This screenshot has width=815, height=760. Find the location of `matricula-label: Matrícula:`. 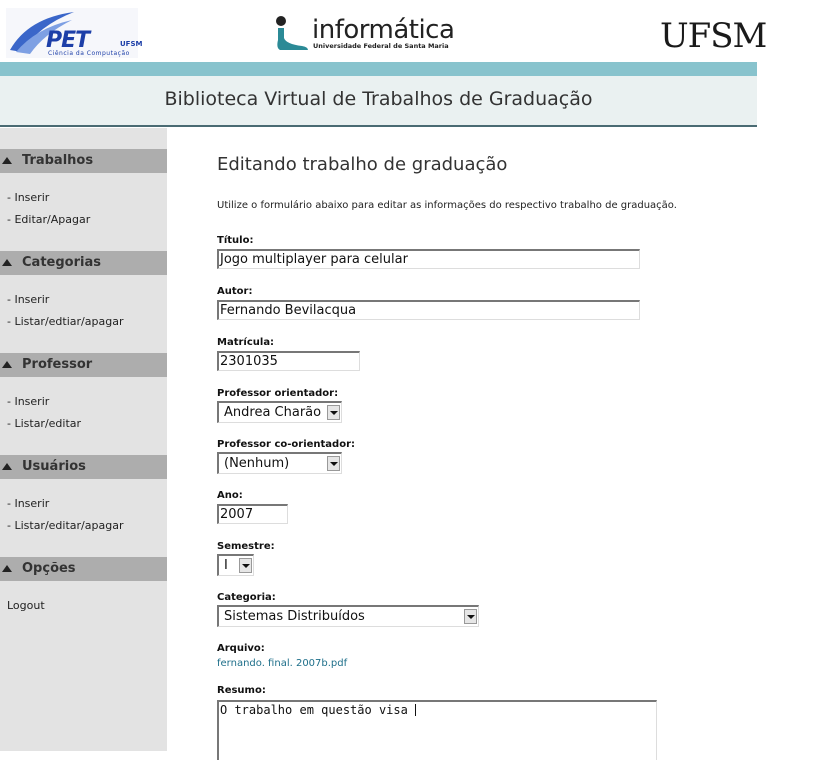

matricula-label: Matrícula: is located at coordinates (246, 342).